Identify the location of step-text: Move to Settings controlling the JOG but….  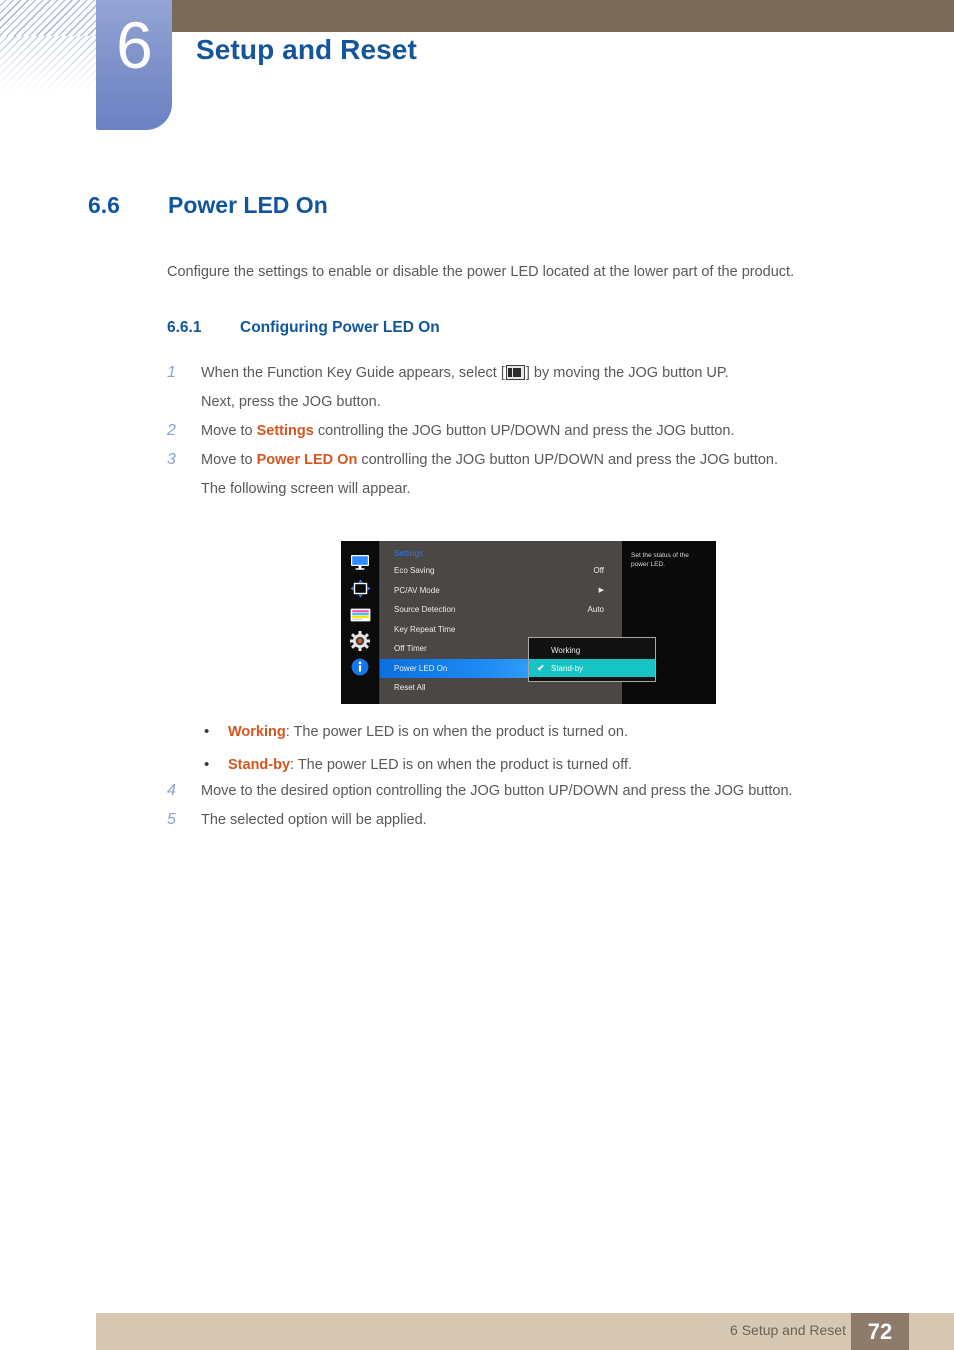
(554, 431).